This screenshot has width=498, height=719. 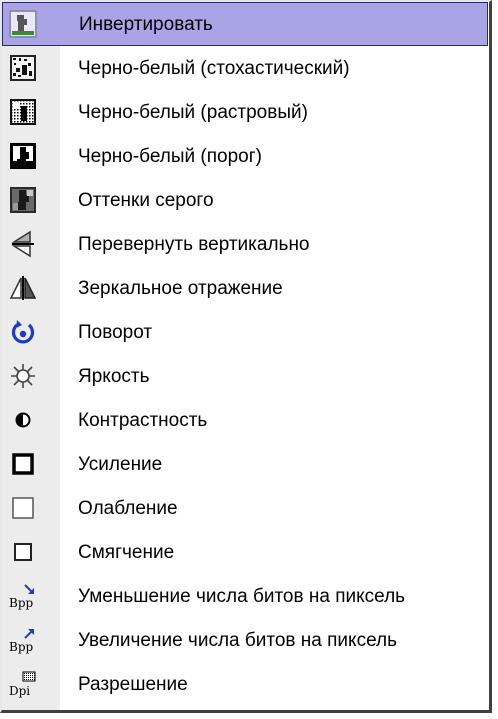 I want to click on menu-item-invert: Инвертировать, so click(x=245, y=24).